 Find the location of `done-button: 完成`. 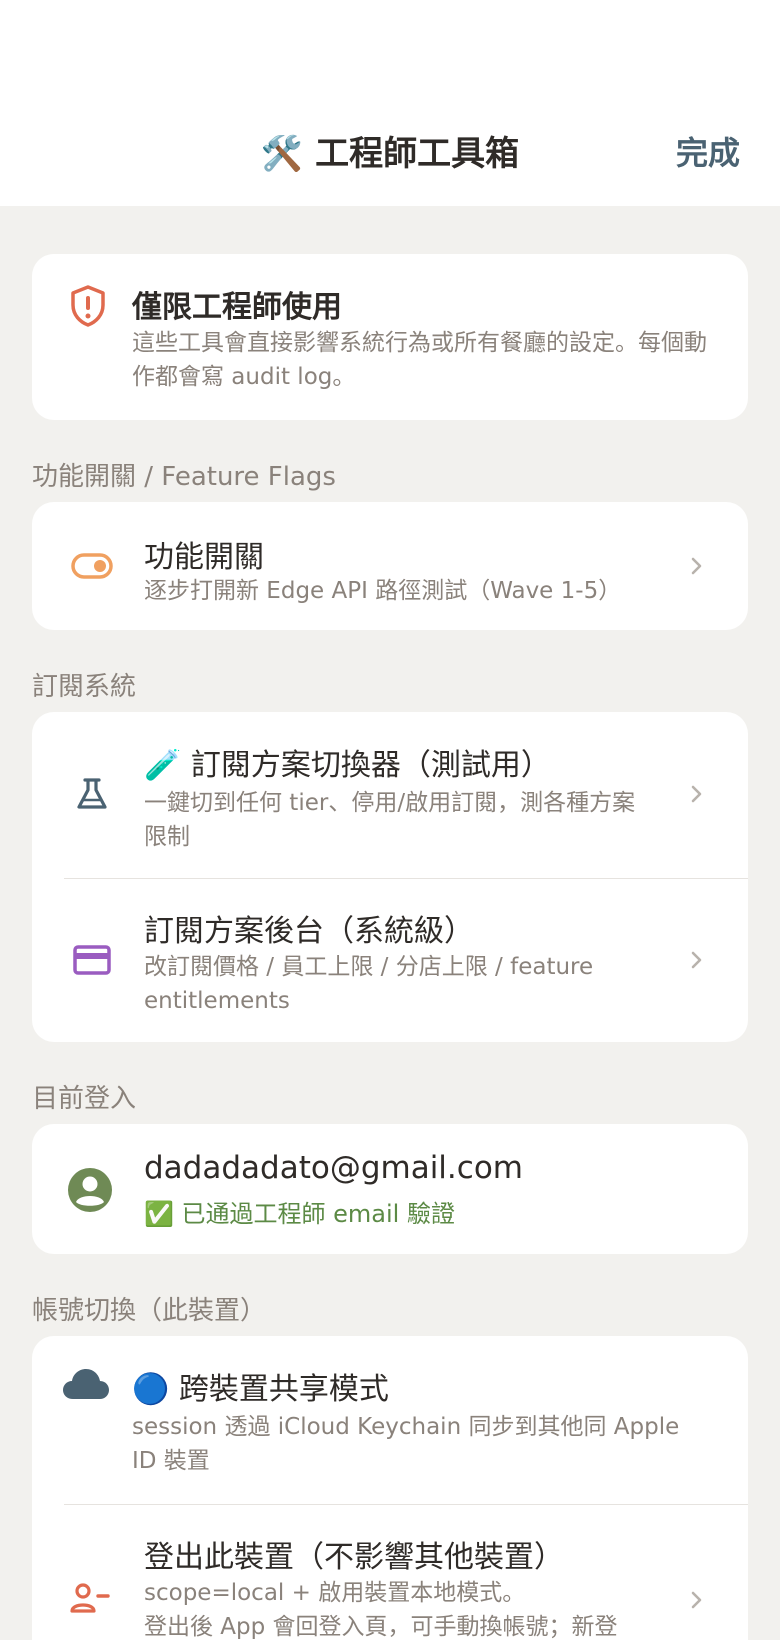

done-button: 完成 is located at coordinates (708, 151).